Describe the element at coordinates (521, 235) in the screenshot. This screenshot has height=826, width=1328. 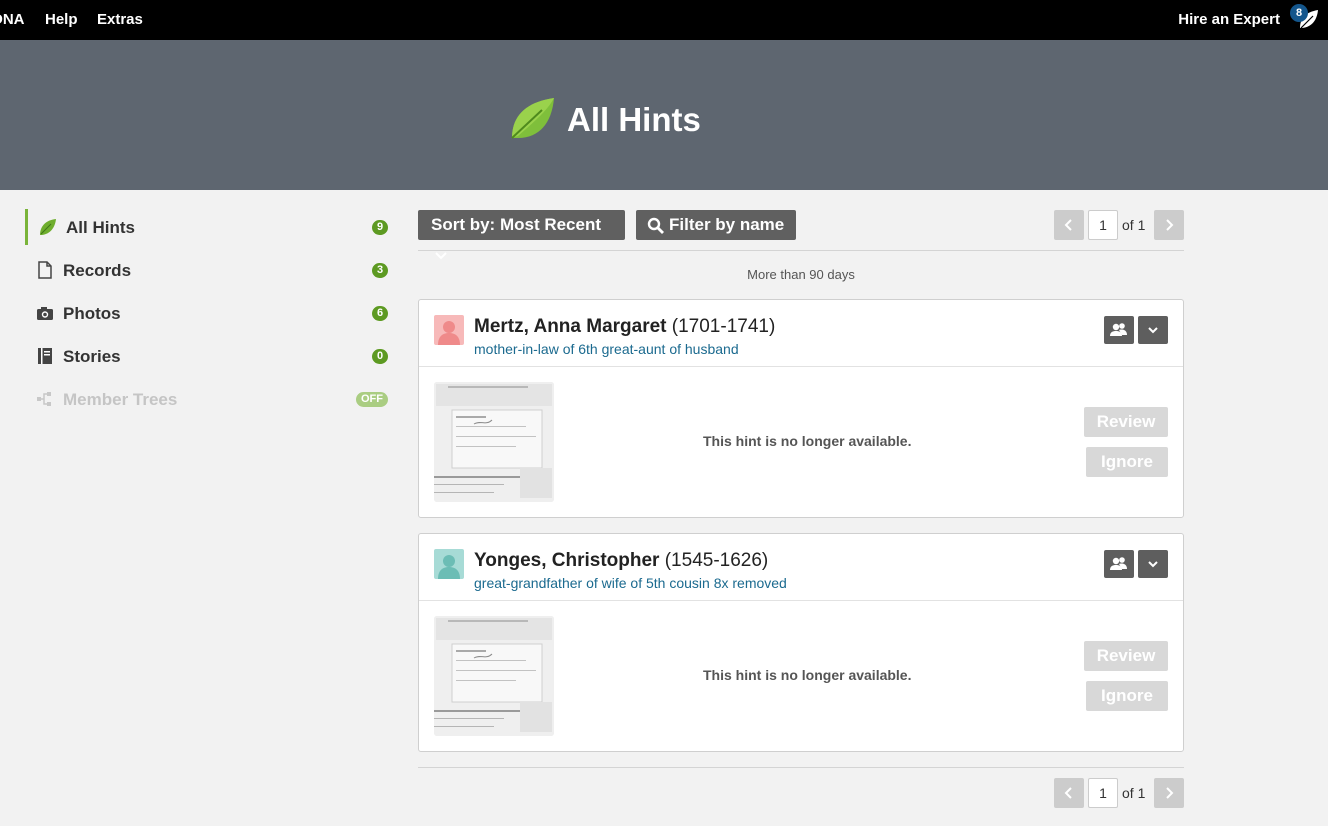
I see `sort-dropdown: Sort by: Most Recent` at that location.